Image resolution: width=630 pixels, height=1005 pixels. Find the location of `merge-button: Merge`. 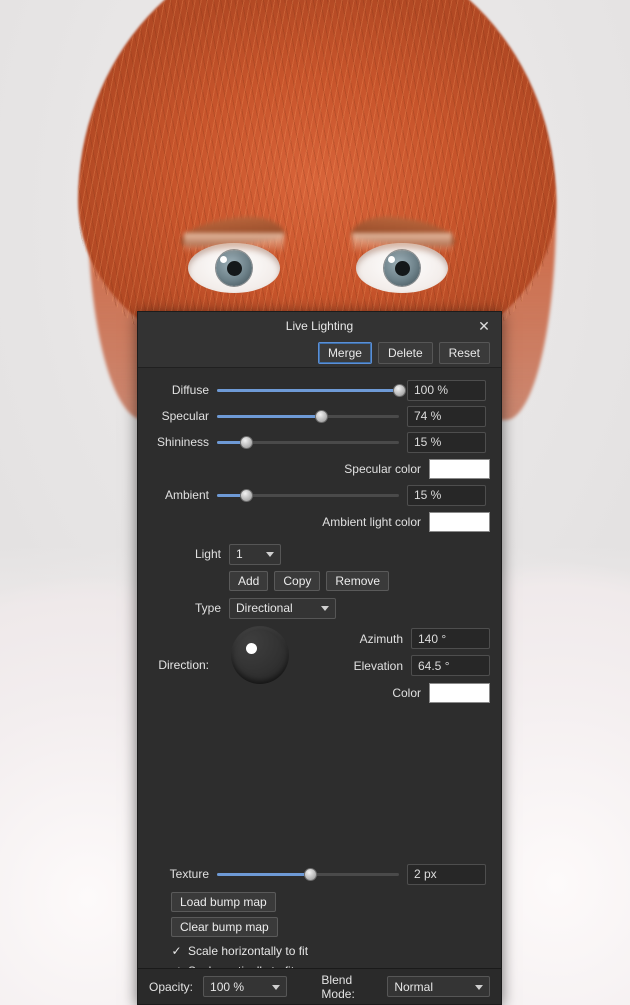

merge-button: Merge is located at coordinates (344, 353).